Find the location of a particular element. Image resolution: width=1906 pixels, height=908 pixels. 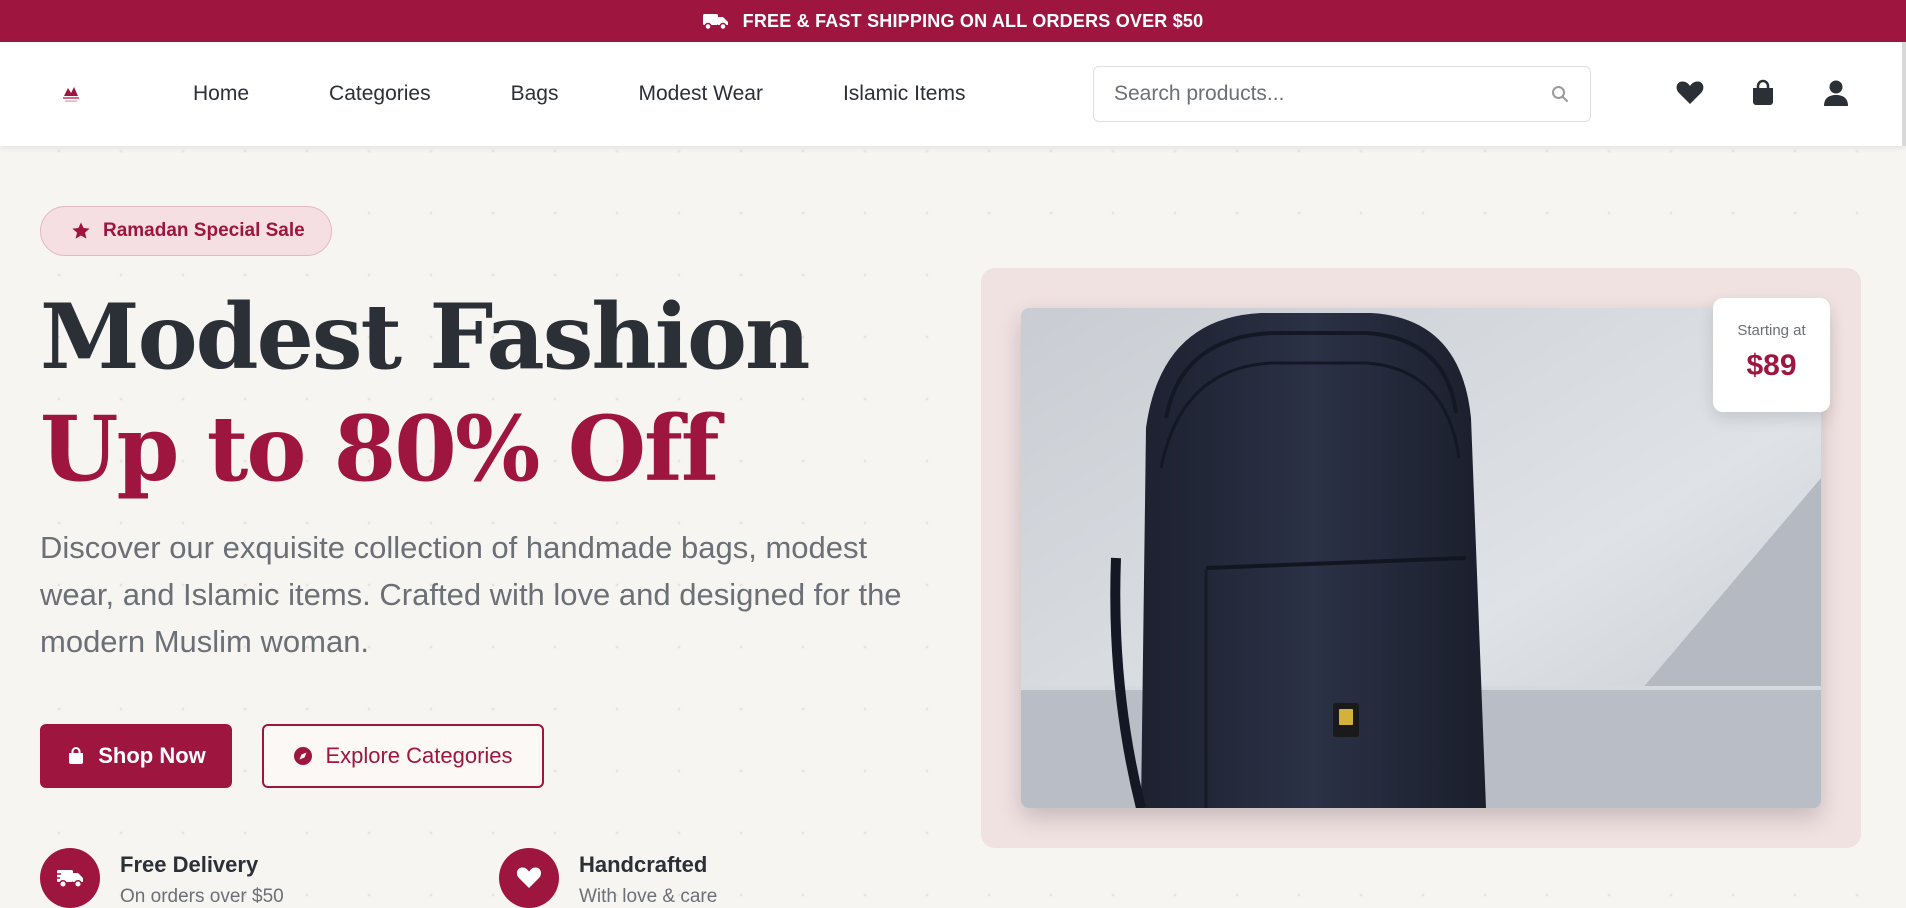

price-tag-card: Starting at $89 is located at coordinates (1771, 355).